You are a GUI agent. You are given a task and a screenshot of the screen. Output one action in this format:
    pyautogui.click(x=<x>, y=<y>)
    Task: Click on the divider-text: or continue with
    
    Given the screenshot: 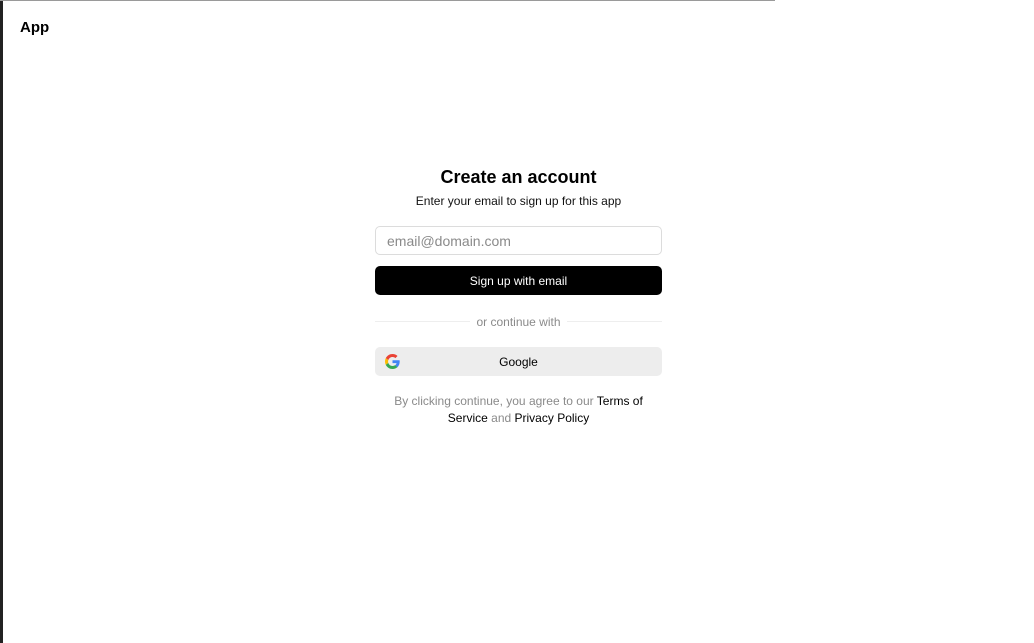 What is the action you would take?
    pyautogui.click(x=518, y=322)
    